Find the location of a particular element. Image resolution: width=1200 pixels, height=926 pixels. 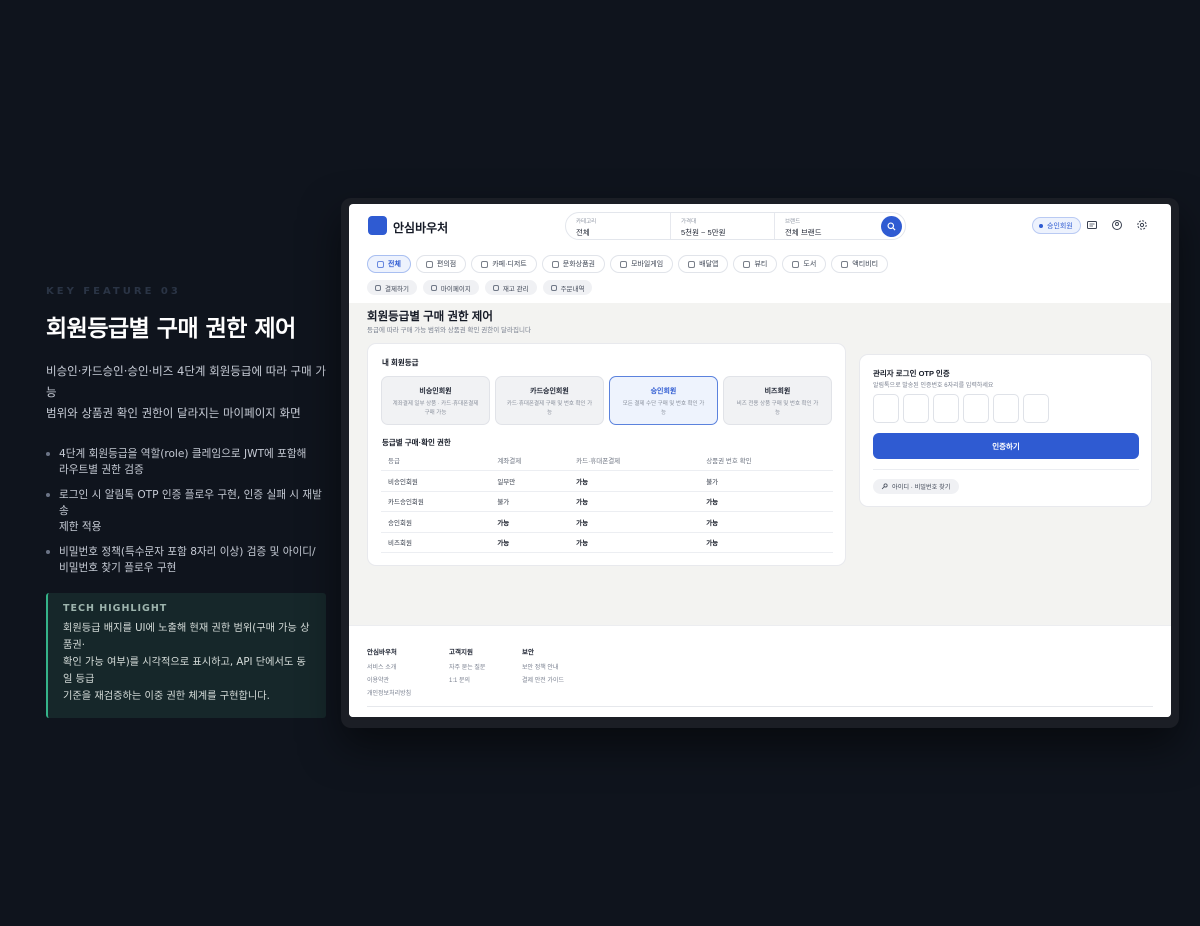

table-header-row: 등급 계좌결제 카드·휴대폰결제 상품권 번호 확인 is located at coordinates (607, 460).